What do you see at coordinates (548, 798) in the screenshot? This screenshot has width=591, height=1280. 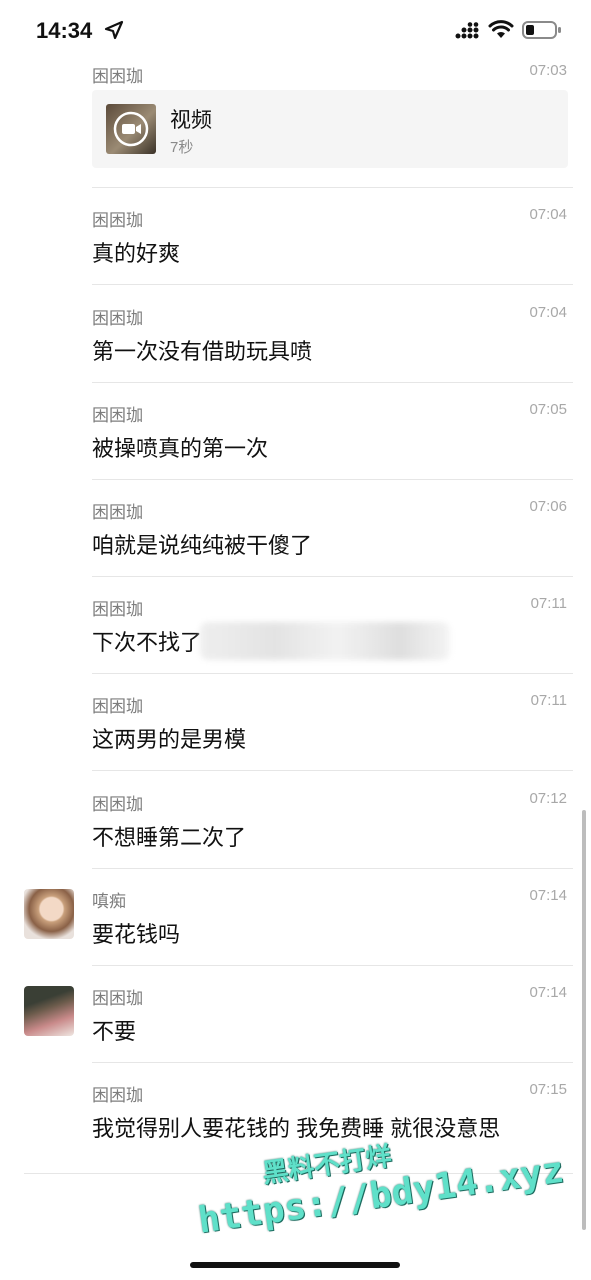 I see `message-time: 07:12` at bounding box center [548, 798].